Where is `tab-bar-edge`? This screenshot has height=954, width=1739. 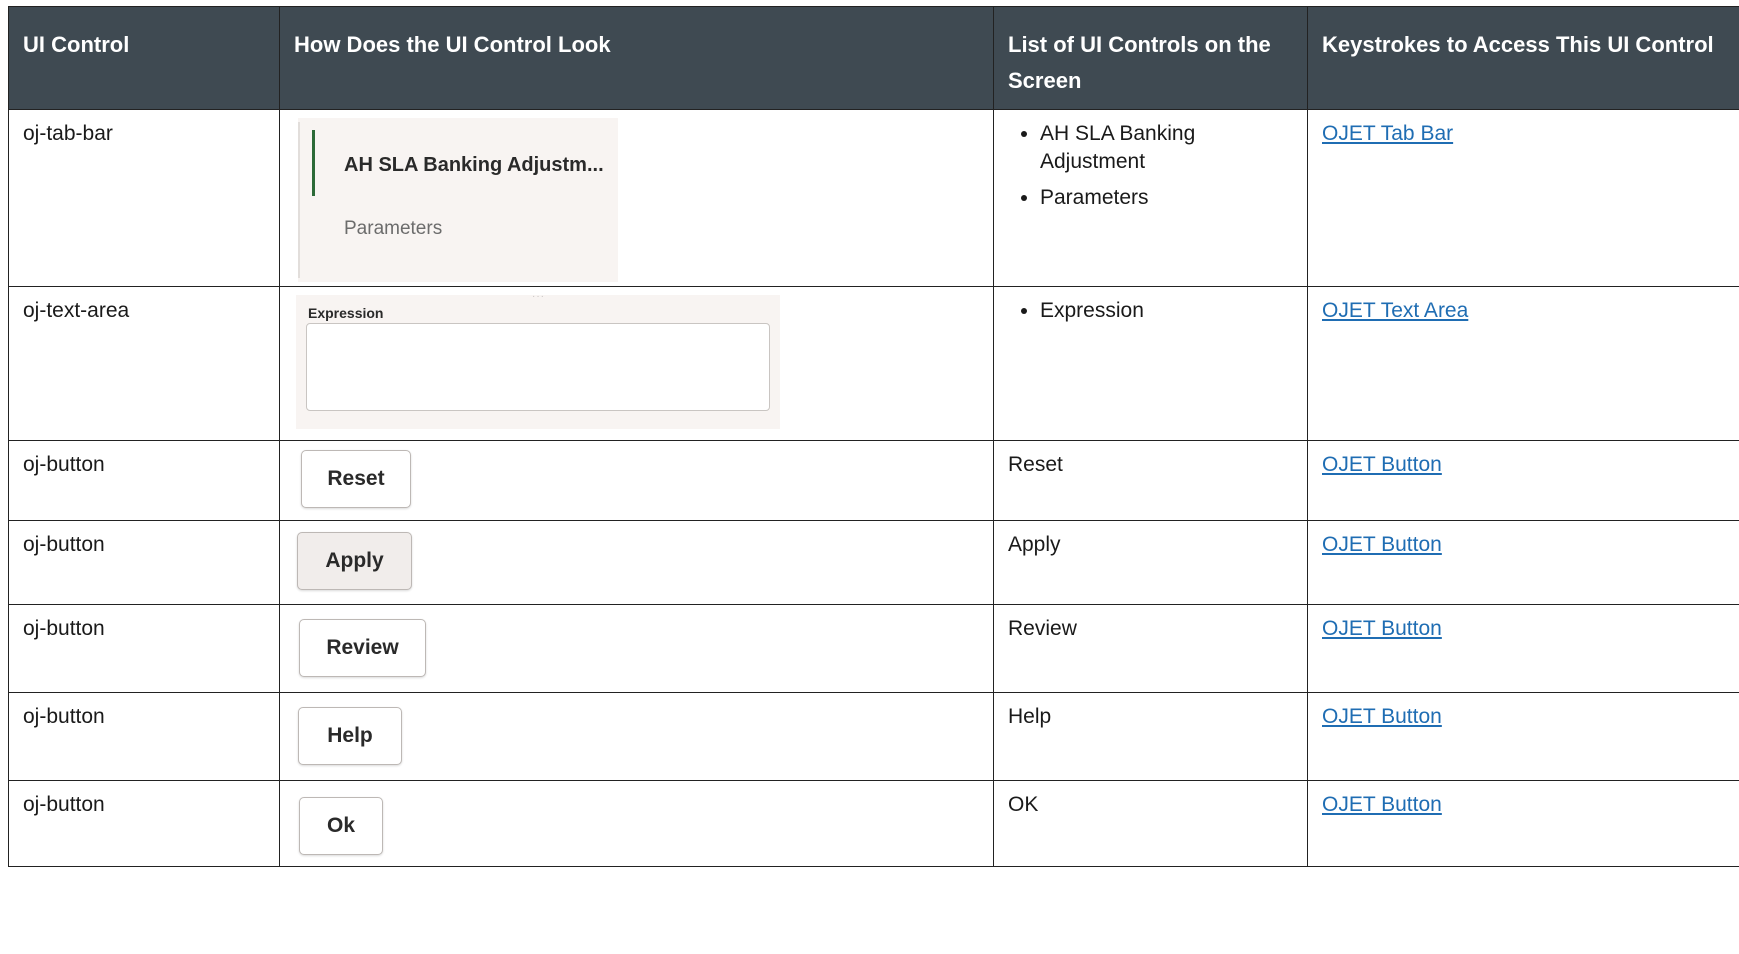
tab-bar-edge is located at coordinates (299, 200).